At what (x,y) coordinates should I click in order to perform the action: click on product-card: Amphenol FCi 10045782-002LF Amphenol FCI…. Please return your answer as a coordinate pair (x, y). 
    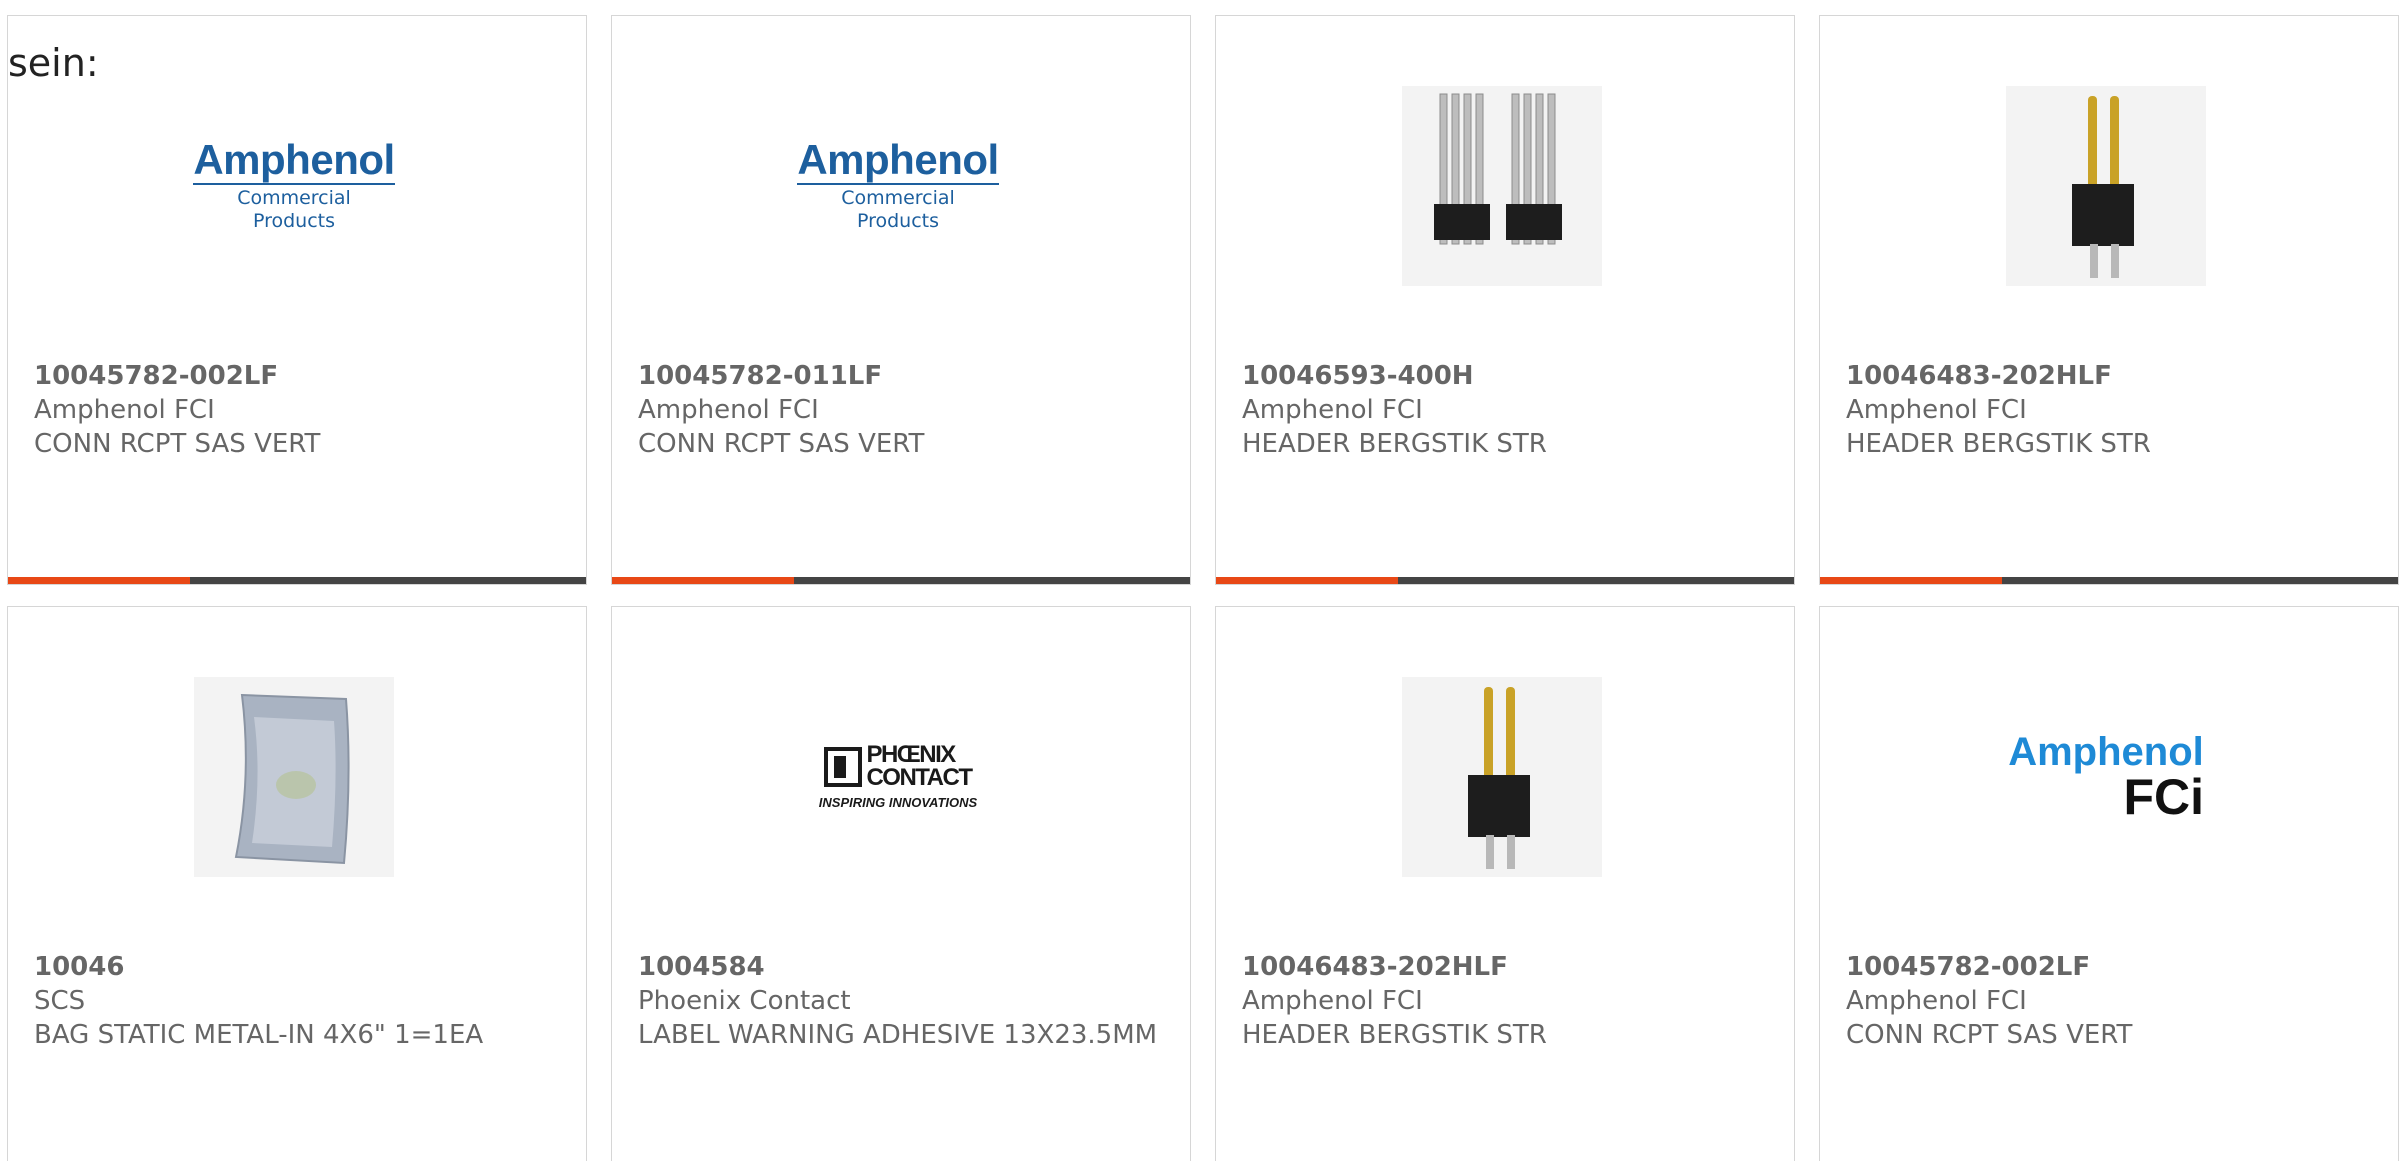
    Looking at the image, I should click on (2109, 883).